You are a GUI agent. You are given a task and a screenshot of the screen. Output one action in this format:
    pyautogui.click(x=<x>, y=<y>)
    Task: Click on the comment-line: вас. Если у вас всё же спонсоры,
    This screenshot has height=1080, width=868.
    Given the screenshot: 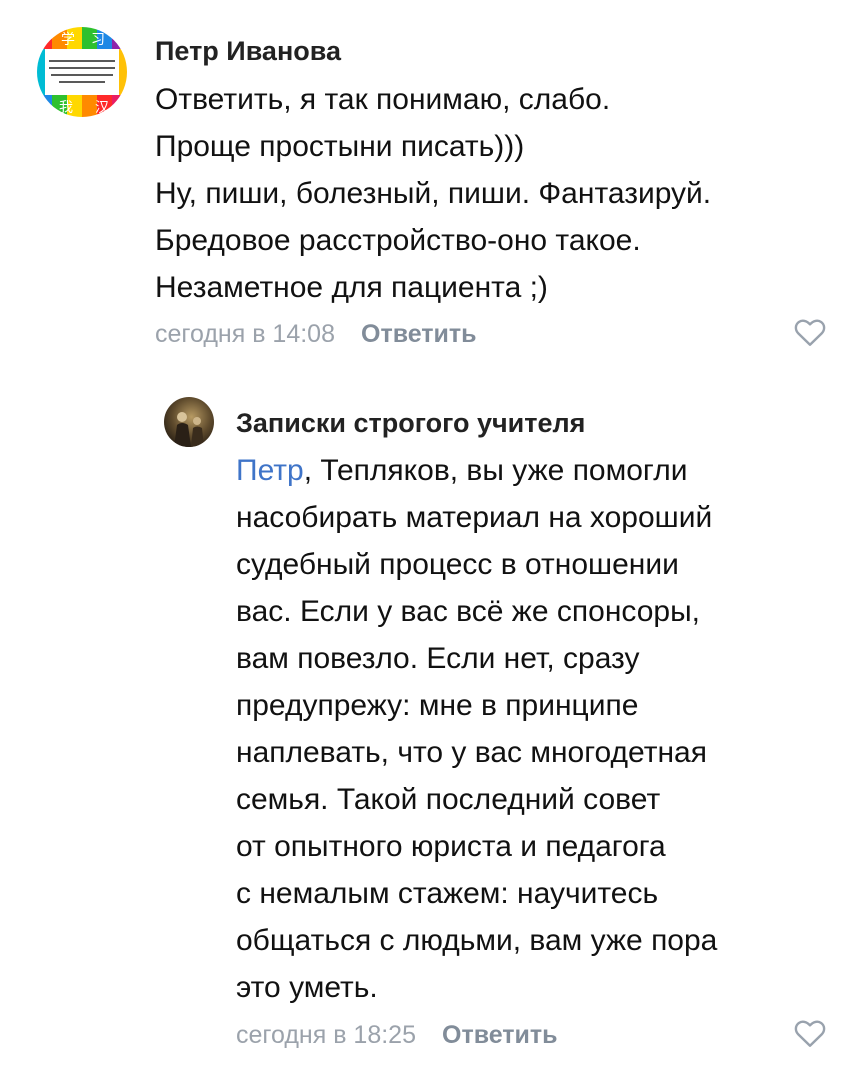 What is the action you would take?
    pyautogui.click(x=468, y=611)
    